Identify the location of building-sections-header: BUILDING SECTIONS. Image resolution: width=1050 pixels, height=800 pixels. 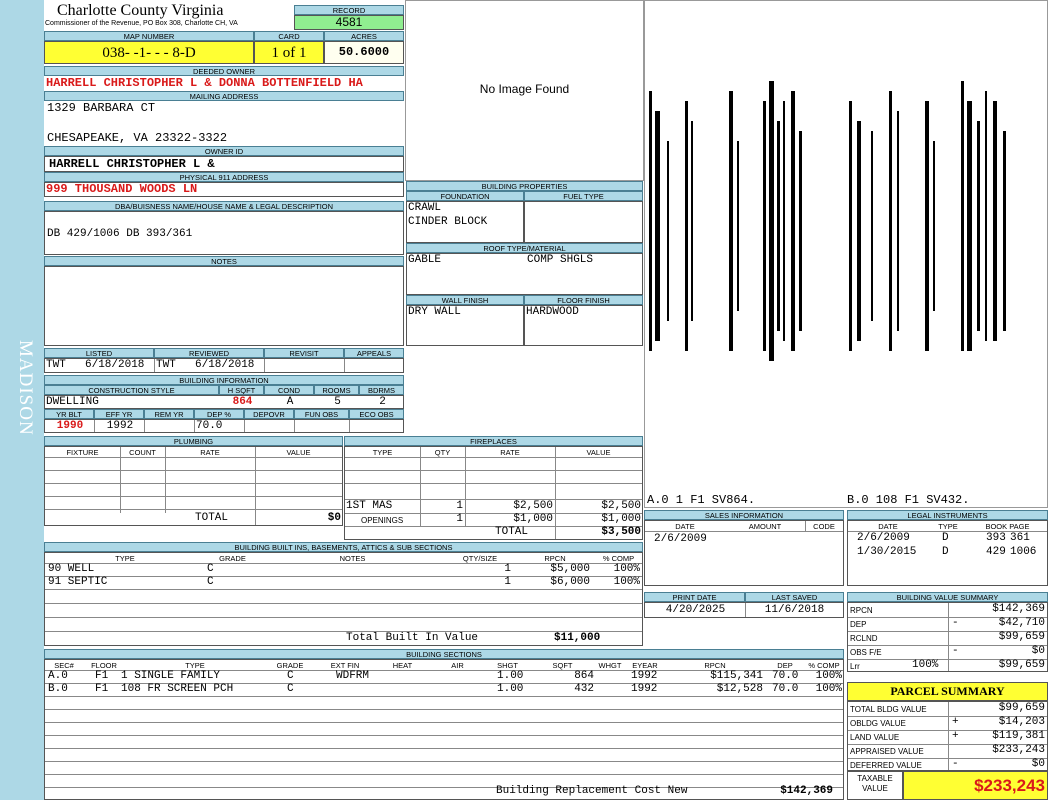
(444, 654).